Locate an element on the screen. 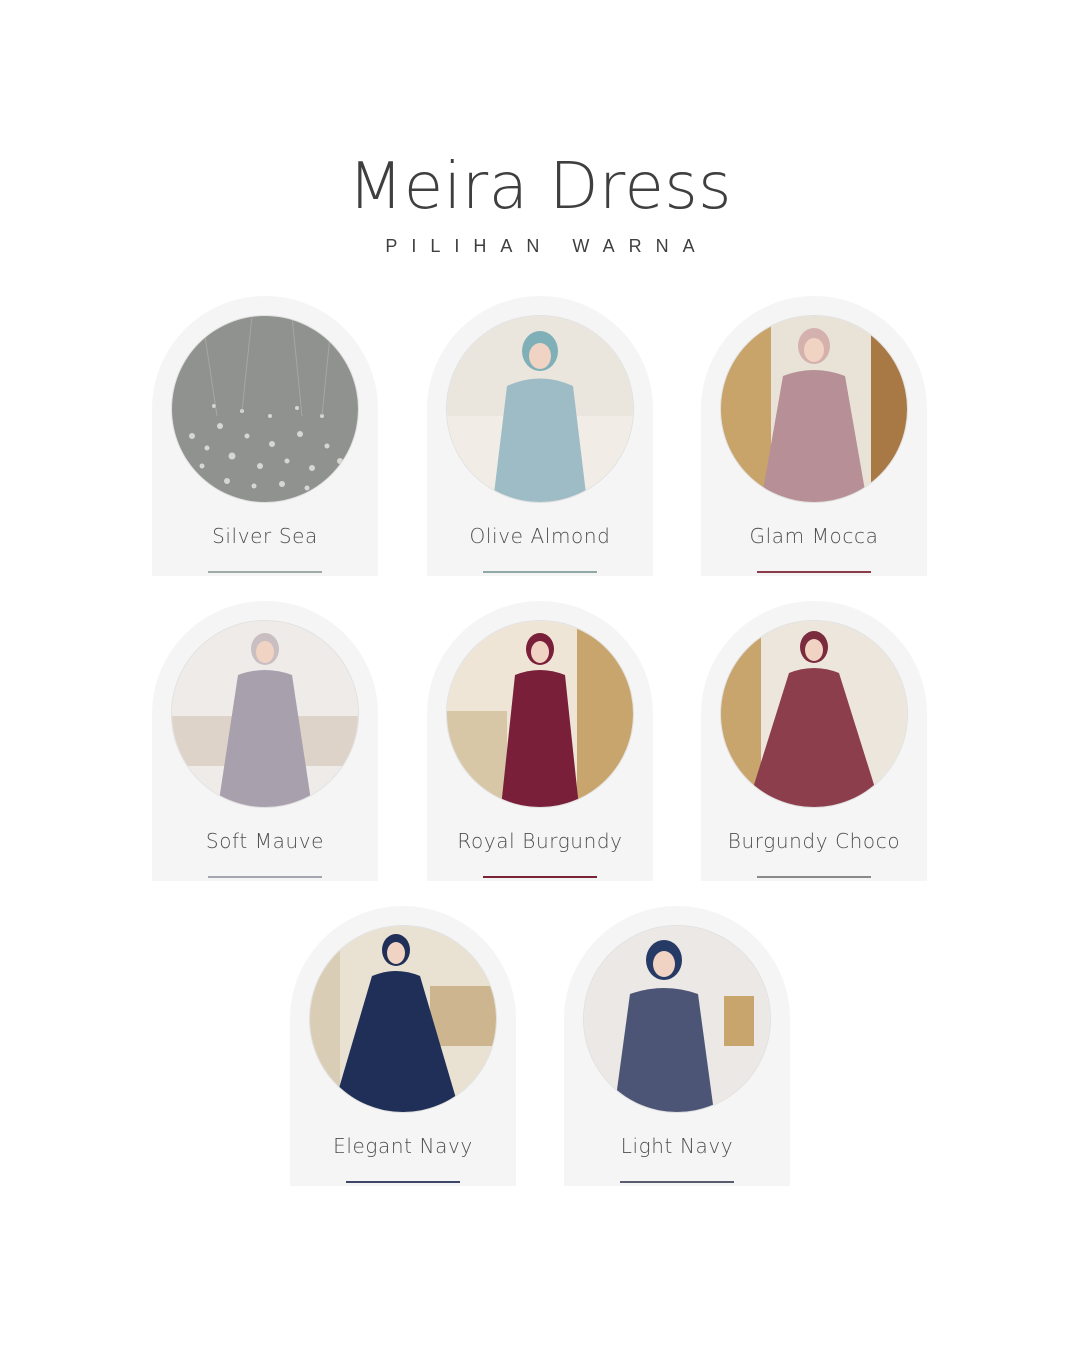 This screenshot has height=1350, width=1080. color-name: Royal Burgundy is located at coordinates (540, 841).